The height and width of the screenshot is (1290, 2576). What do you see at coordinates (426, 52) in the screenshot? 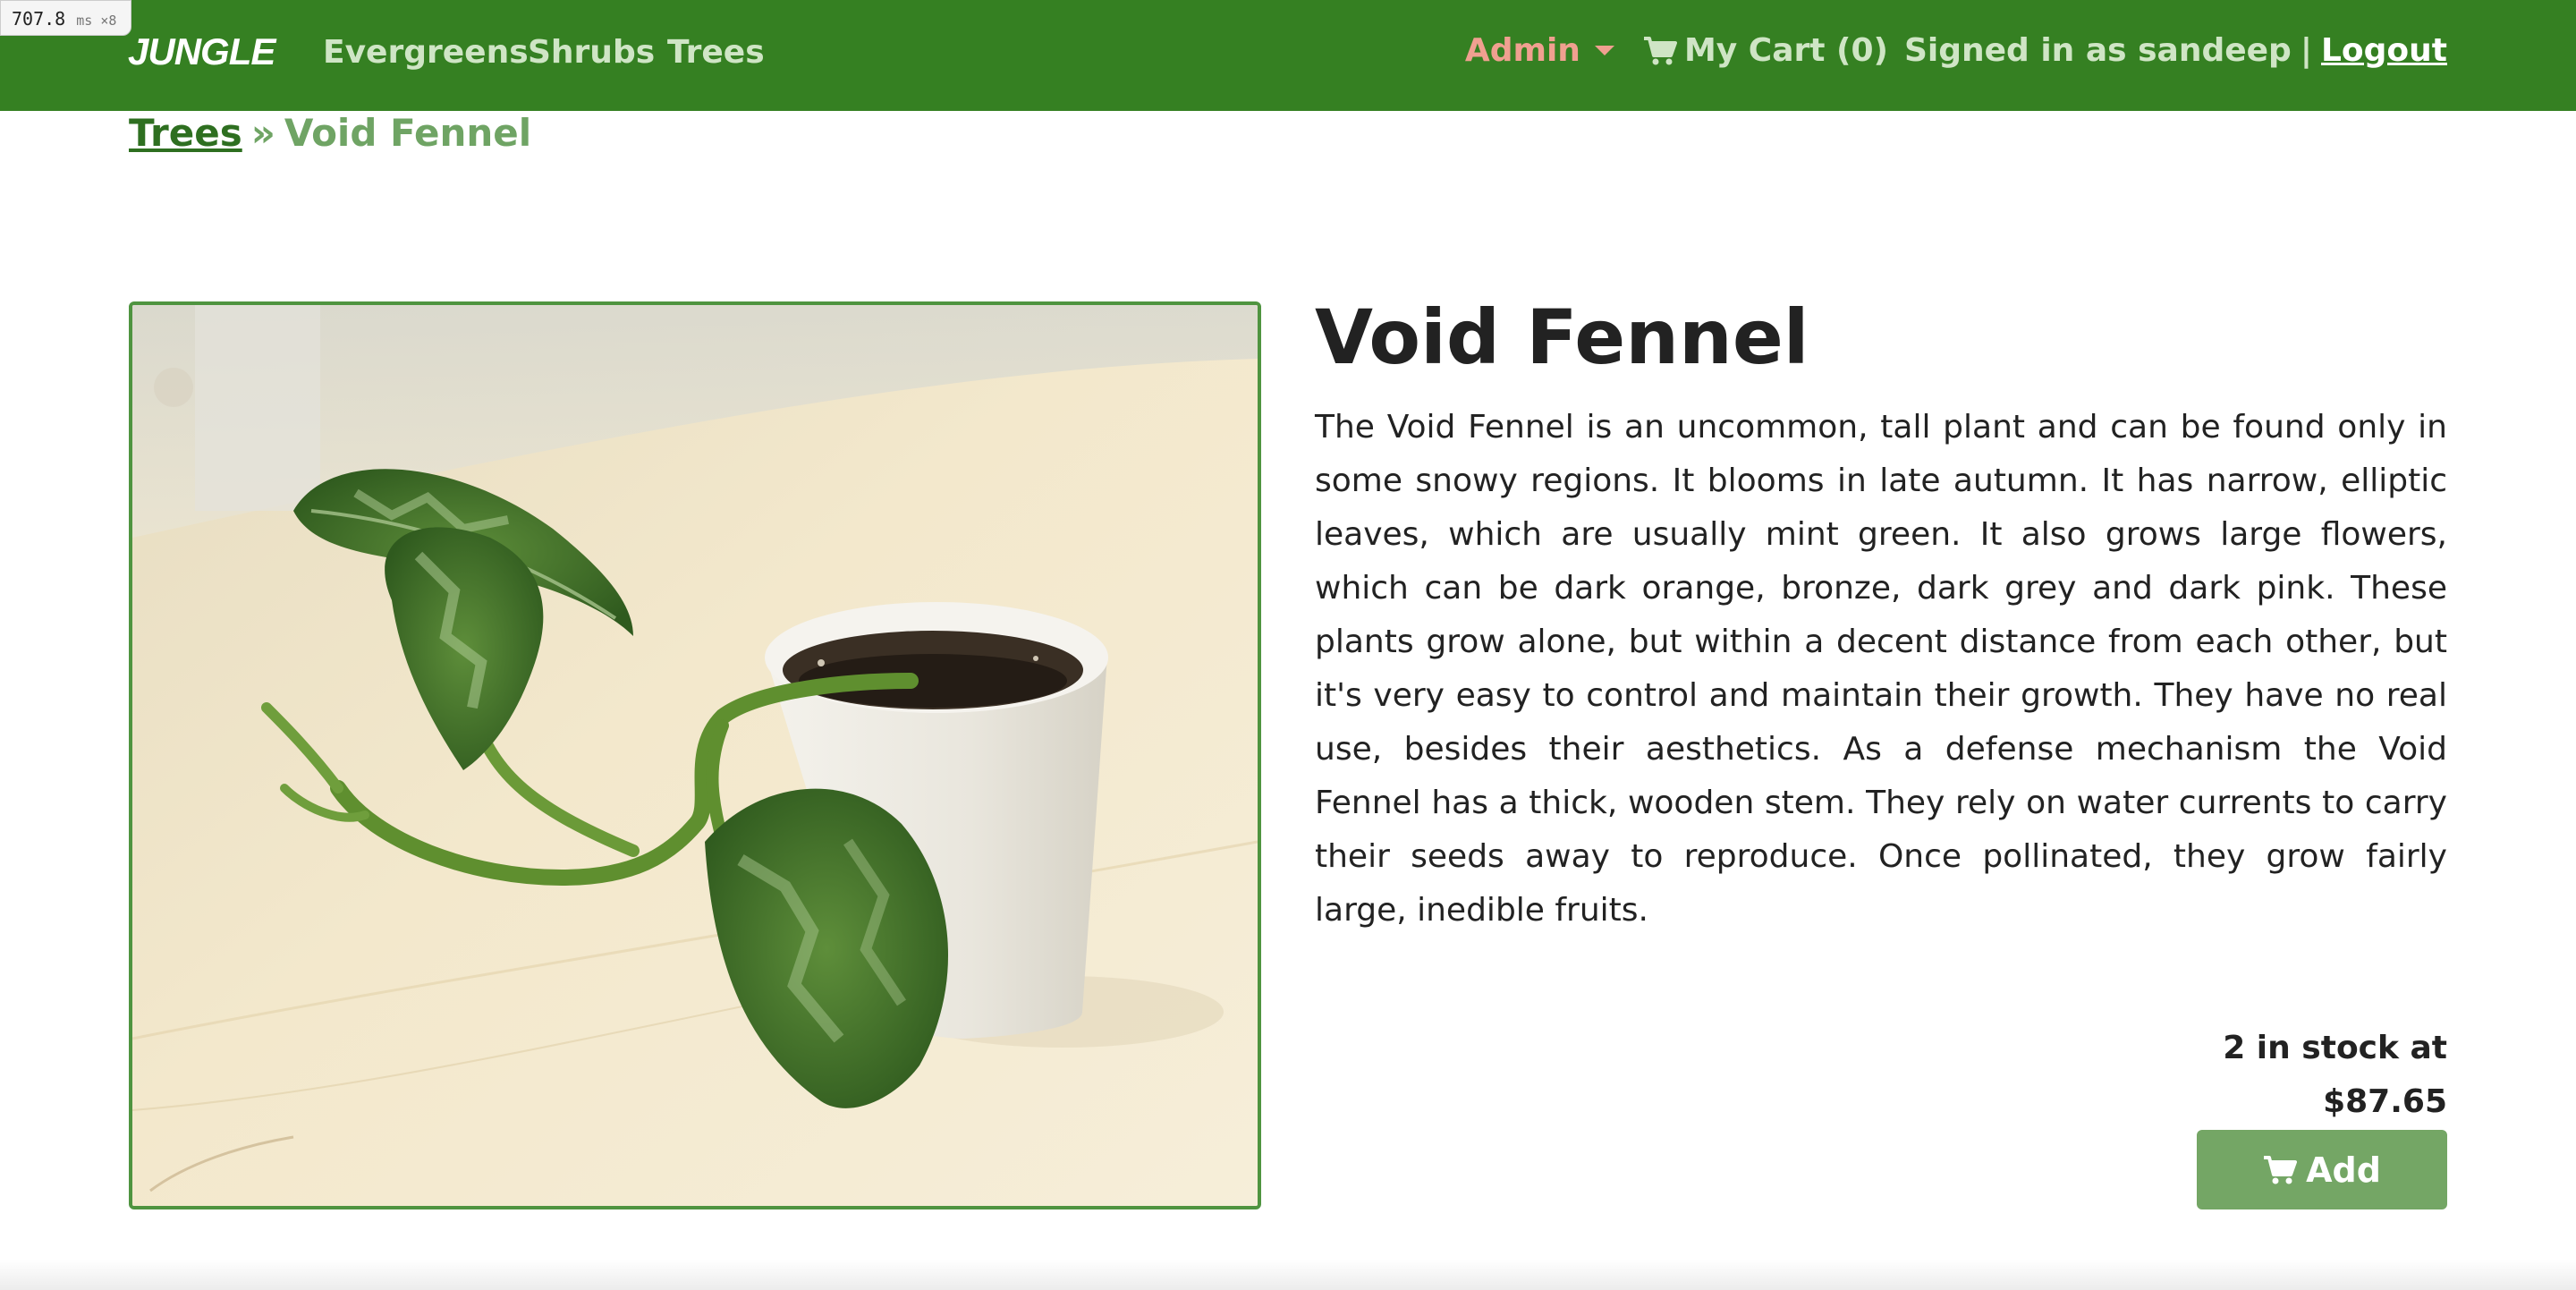
I see `nav-link-evergreens: Evergreens` at bounding box center [426, 52].